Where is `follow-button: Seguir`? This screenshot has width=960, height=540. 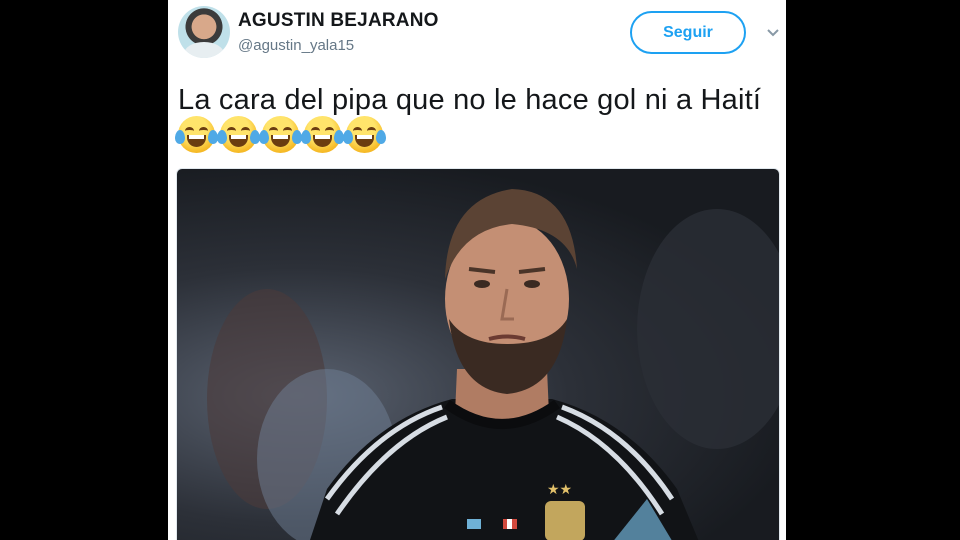
follow-button: Seguir is located at coordinates (688, 32).